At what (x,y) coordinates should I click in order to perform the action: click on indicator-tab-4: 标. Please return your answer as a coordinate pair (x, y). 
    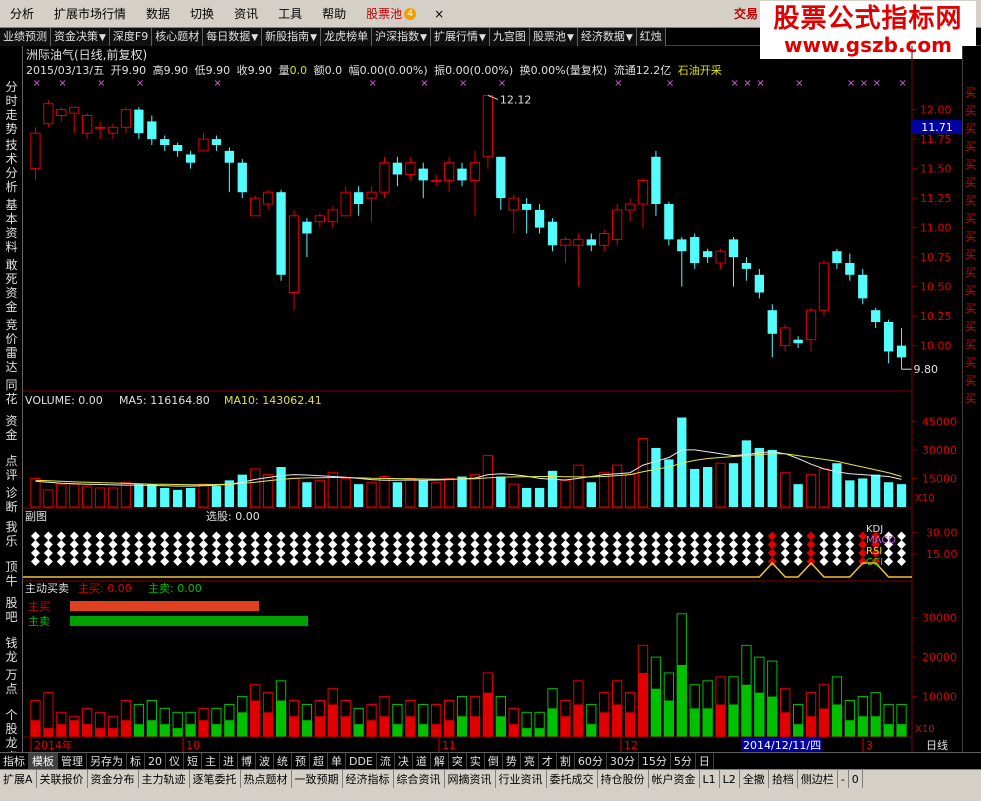
    Looking at the image, I should click on (136, 761).